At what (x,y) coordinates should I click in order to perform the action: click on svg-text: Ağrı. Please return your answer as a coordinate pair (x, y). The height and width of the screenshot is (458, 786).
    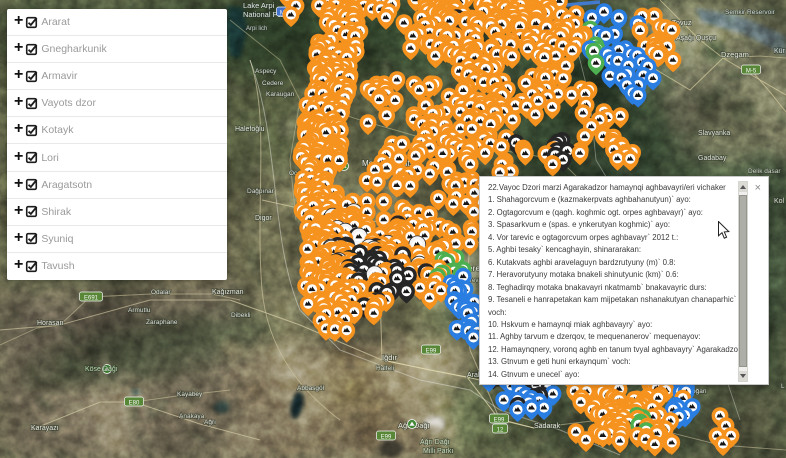
    Looking at the image, I should click on (210, 422).